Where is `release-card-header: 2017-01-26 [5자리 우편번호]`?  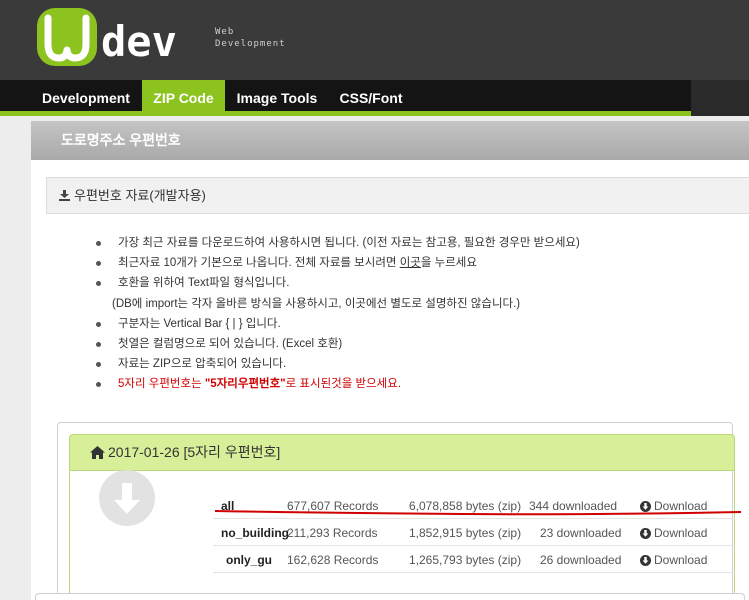 release-card-header: 2017-01-26 [5자리 우편번호] is located at coordinates (402, 452).